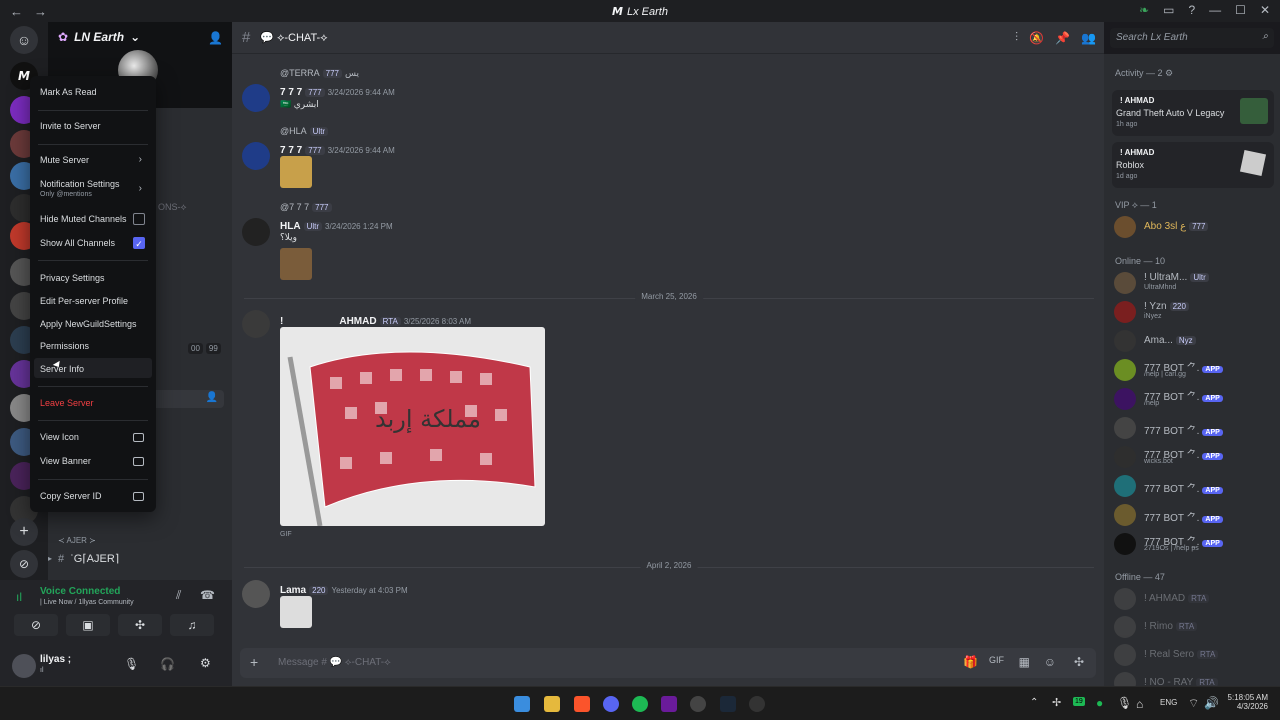 This screenshot has height=720, width=1280. What do you see at coordinates (1168, 702) in the screenshot?
I see `language-indicator: ENG` at bounding box center [1168, 702].